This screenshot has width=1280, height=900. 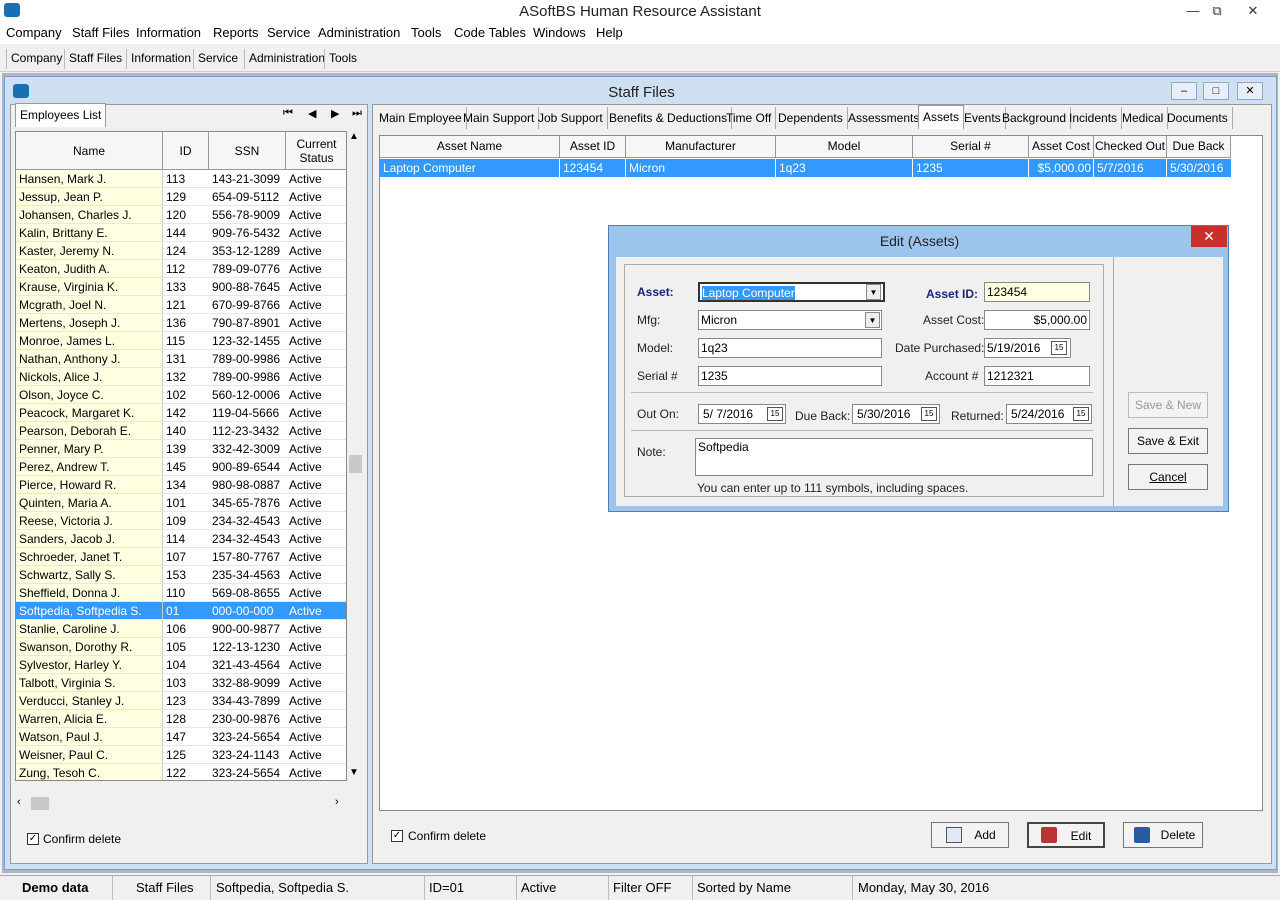 What do you see at coordinates (1066, 835) in the screenshot?
I see `edit-button: Edit` at bounding box center [1066, 835].